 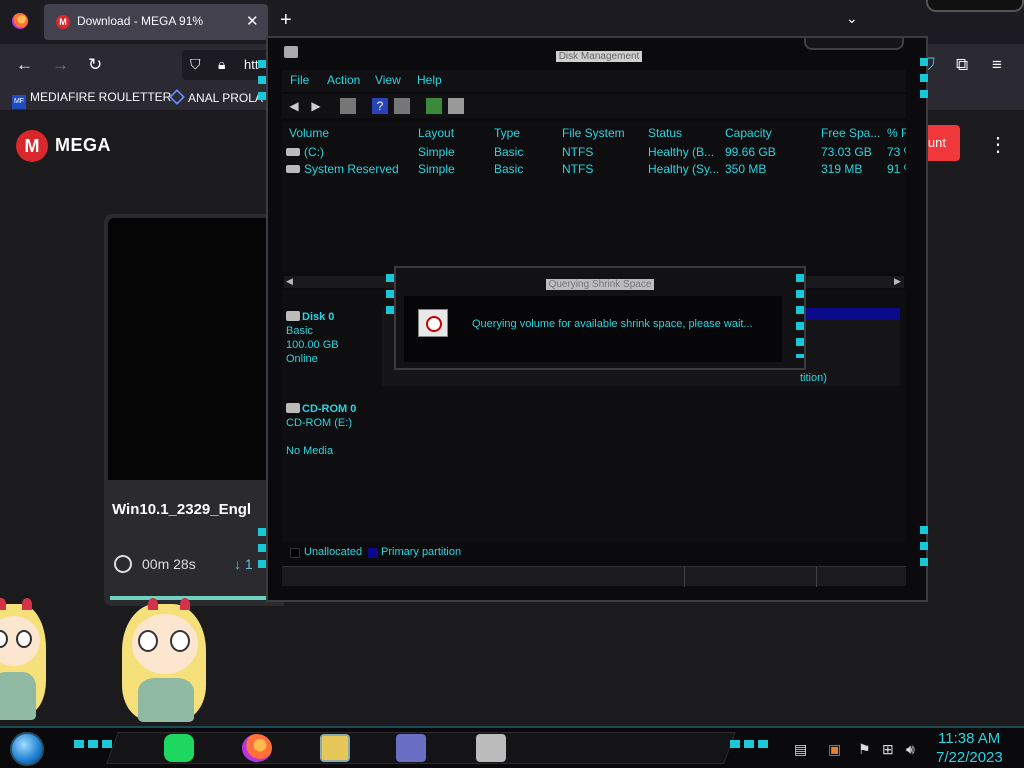 I want to click on column-header: Type, so click(x=507, y=133).